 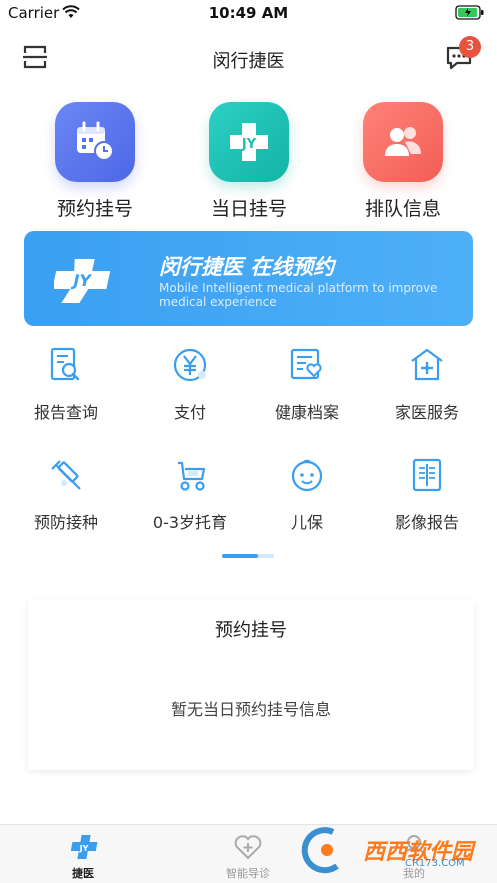 I want to click on message-badge: 3, so click(x=470, y=47).